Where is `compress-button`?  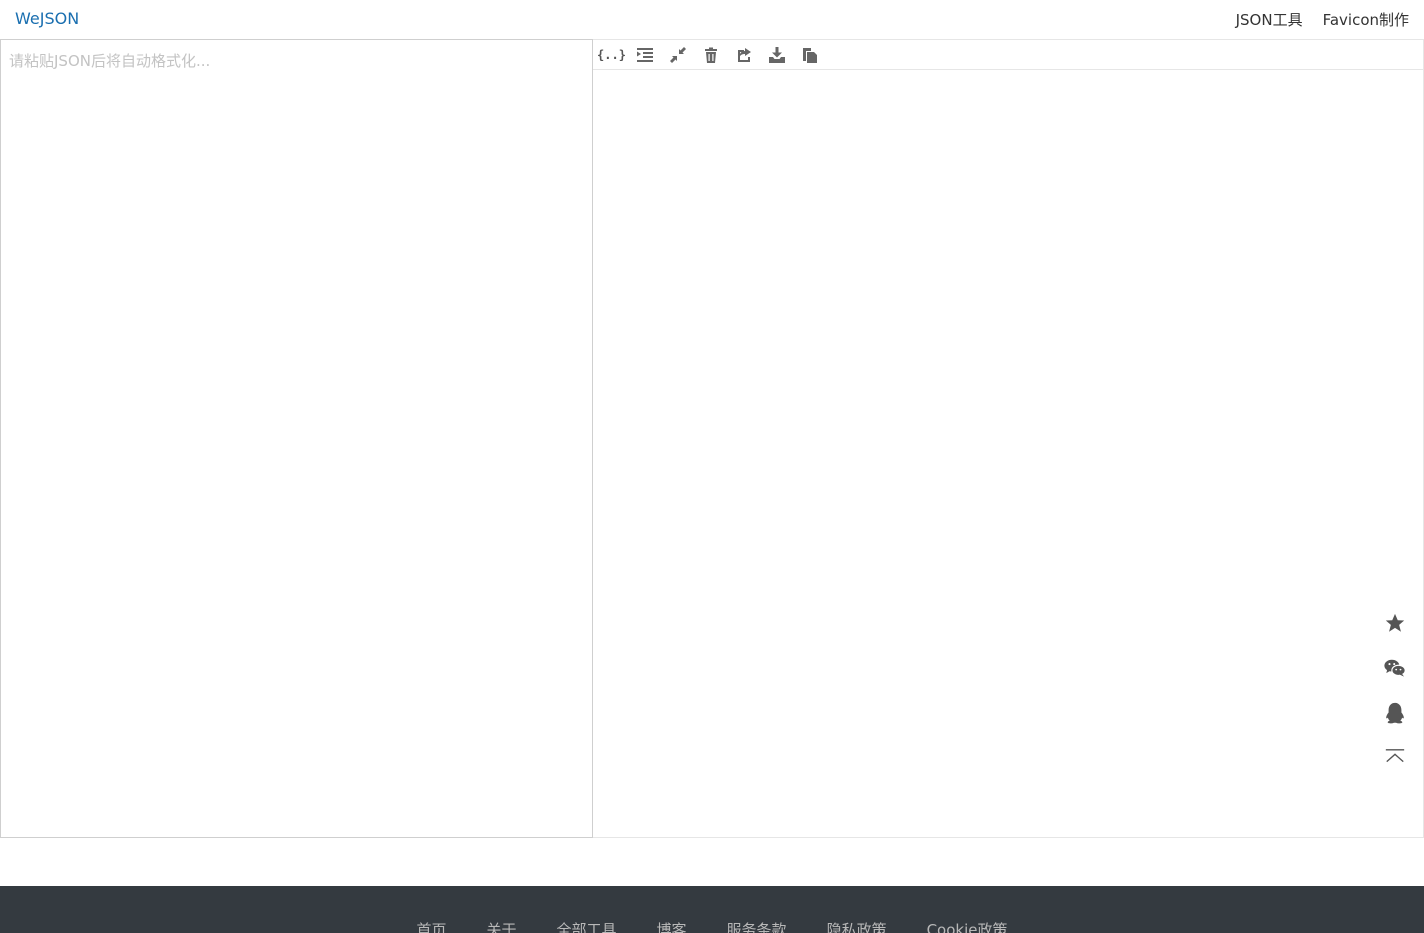 compress-button is located at coordinates (677, 54).